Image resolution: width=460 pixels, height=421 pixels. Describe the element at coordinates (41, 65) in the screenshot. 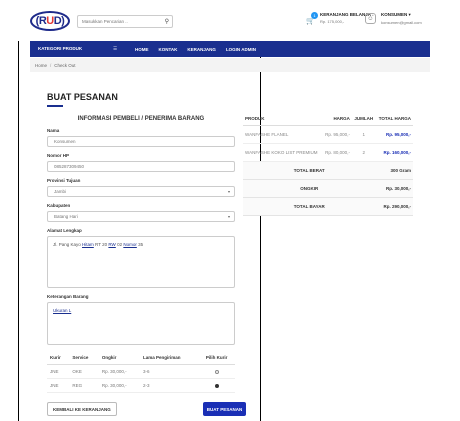

I see `breadcrumb-home: Home` at that location.